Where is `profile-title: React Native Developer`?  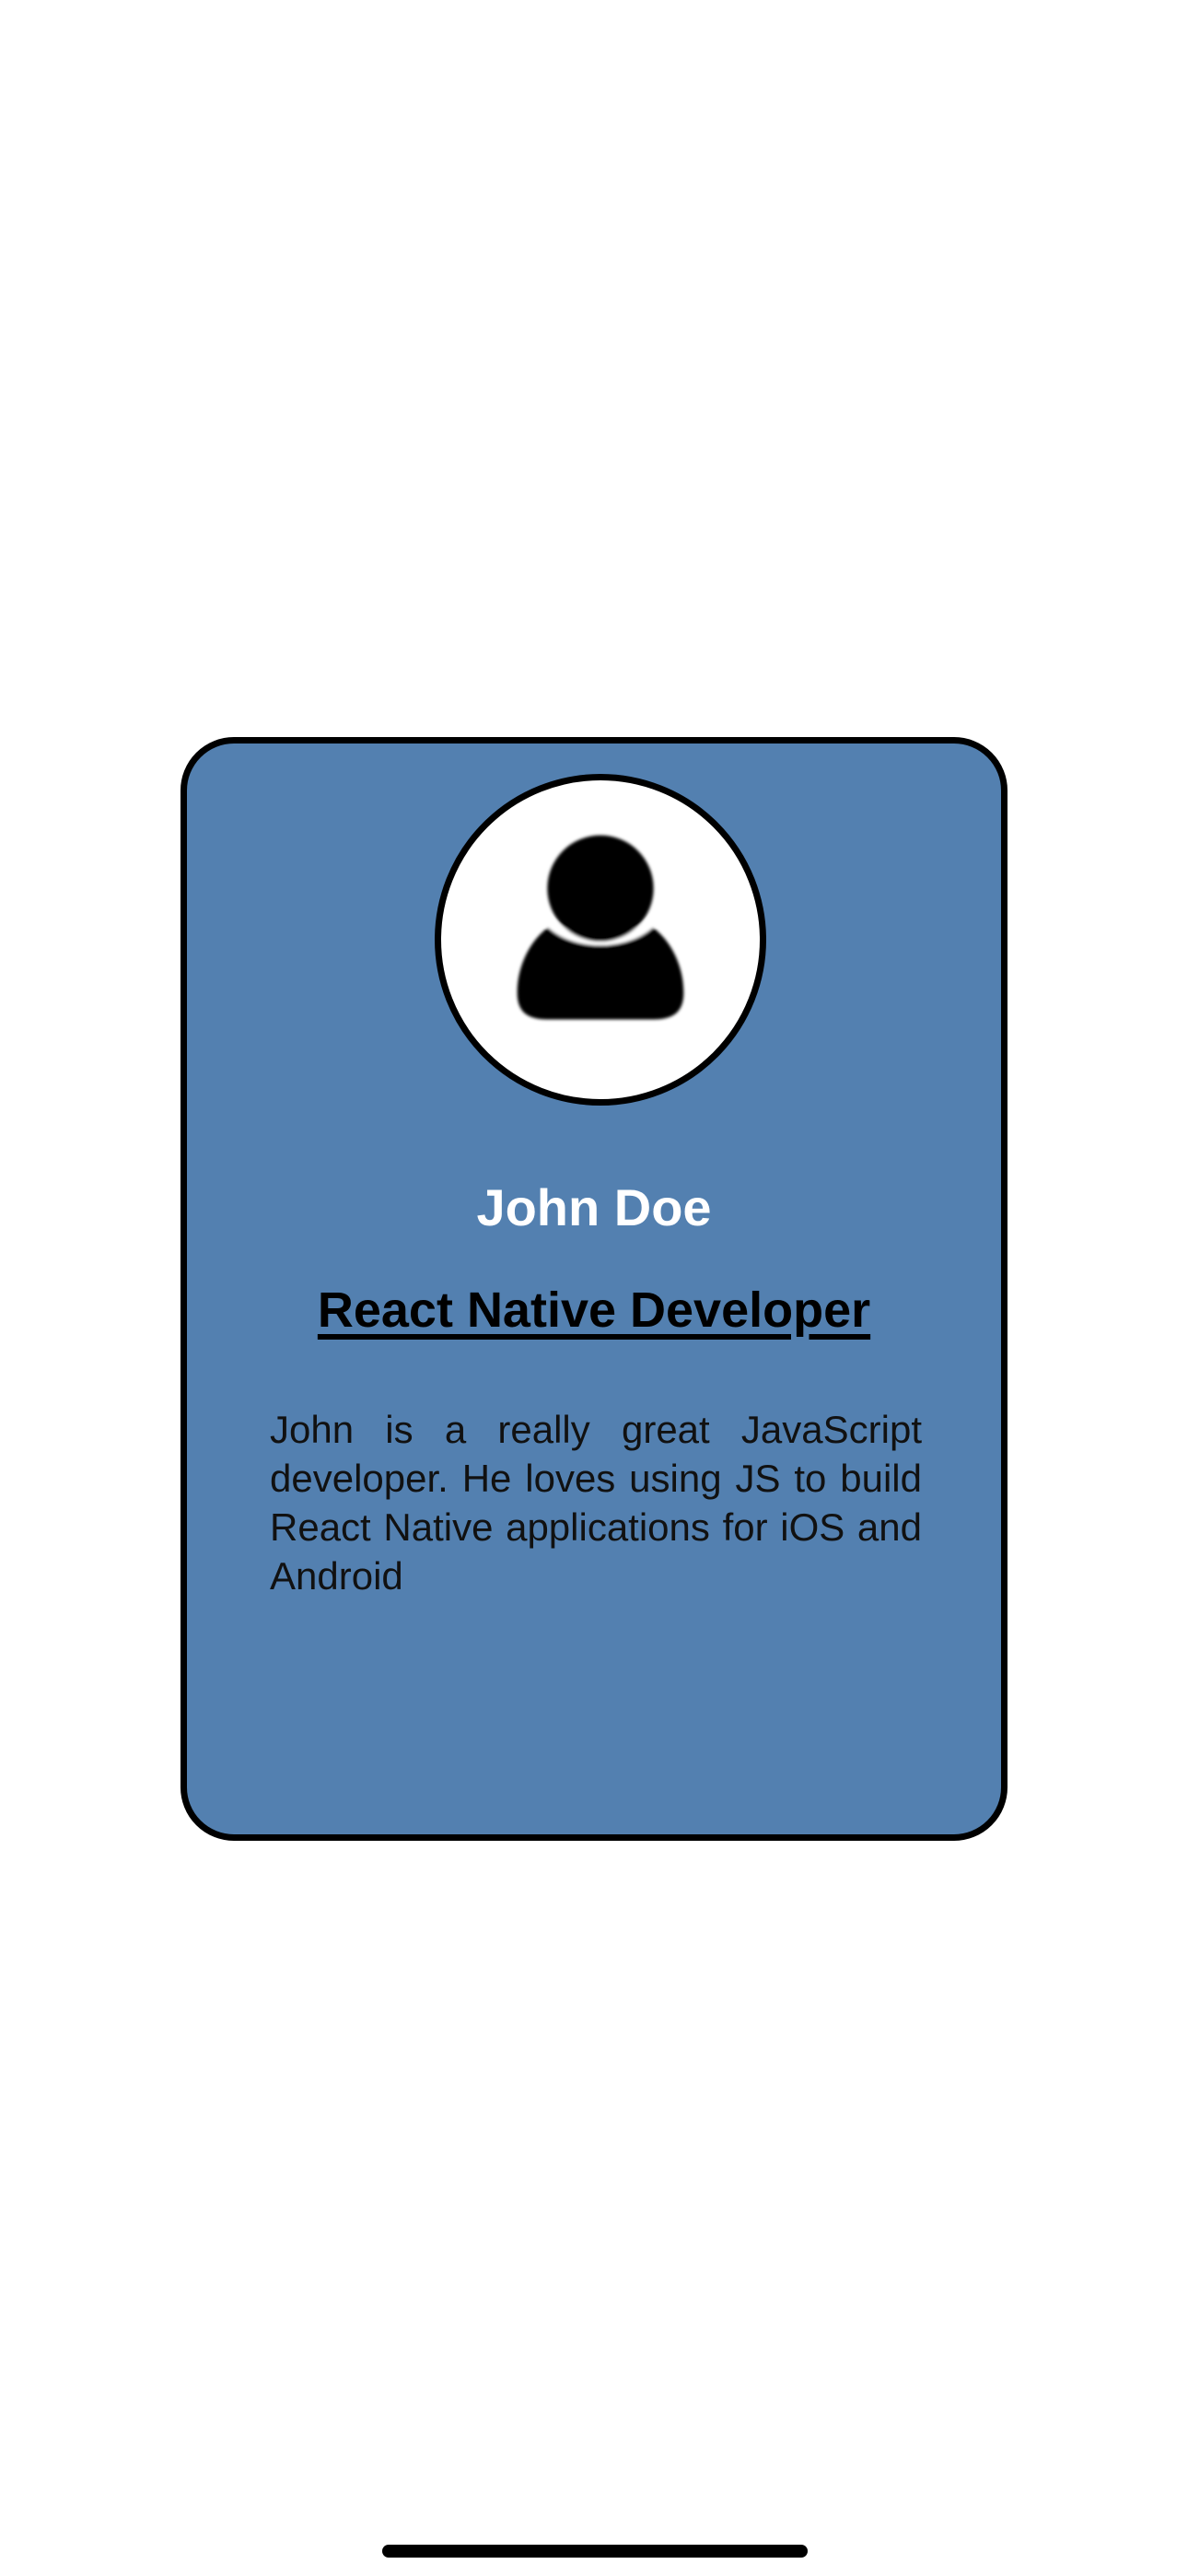
profile-title: React Native Developer is located at coordinates (594, 1310).